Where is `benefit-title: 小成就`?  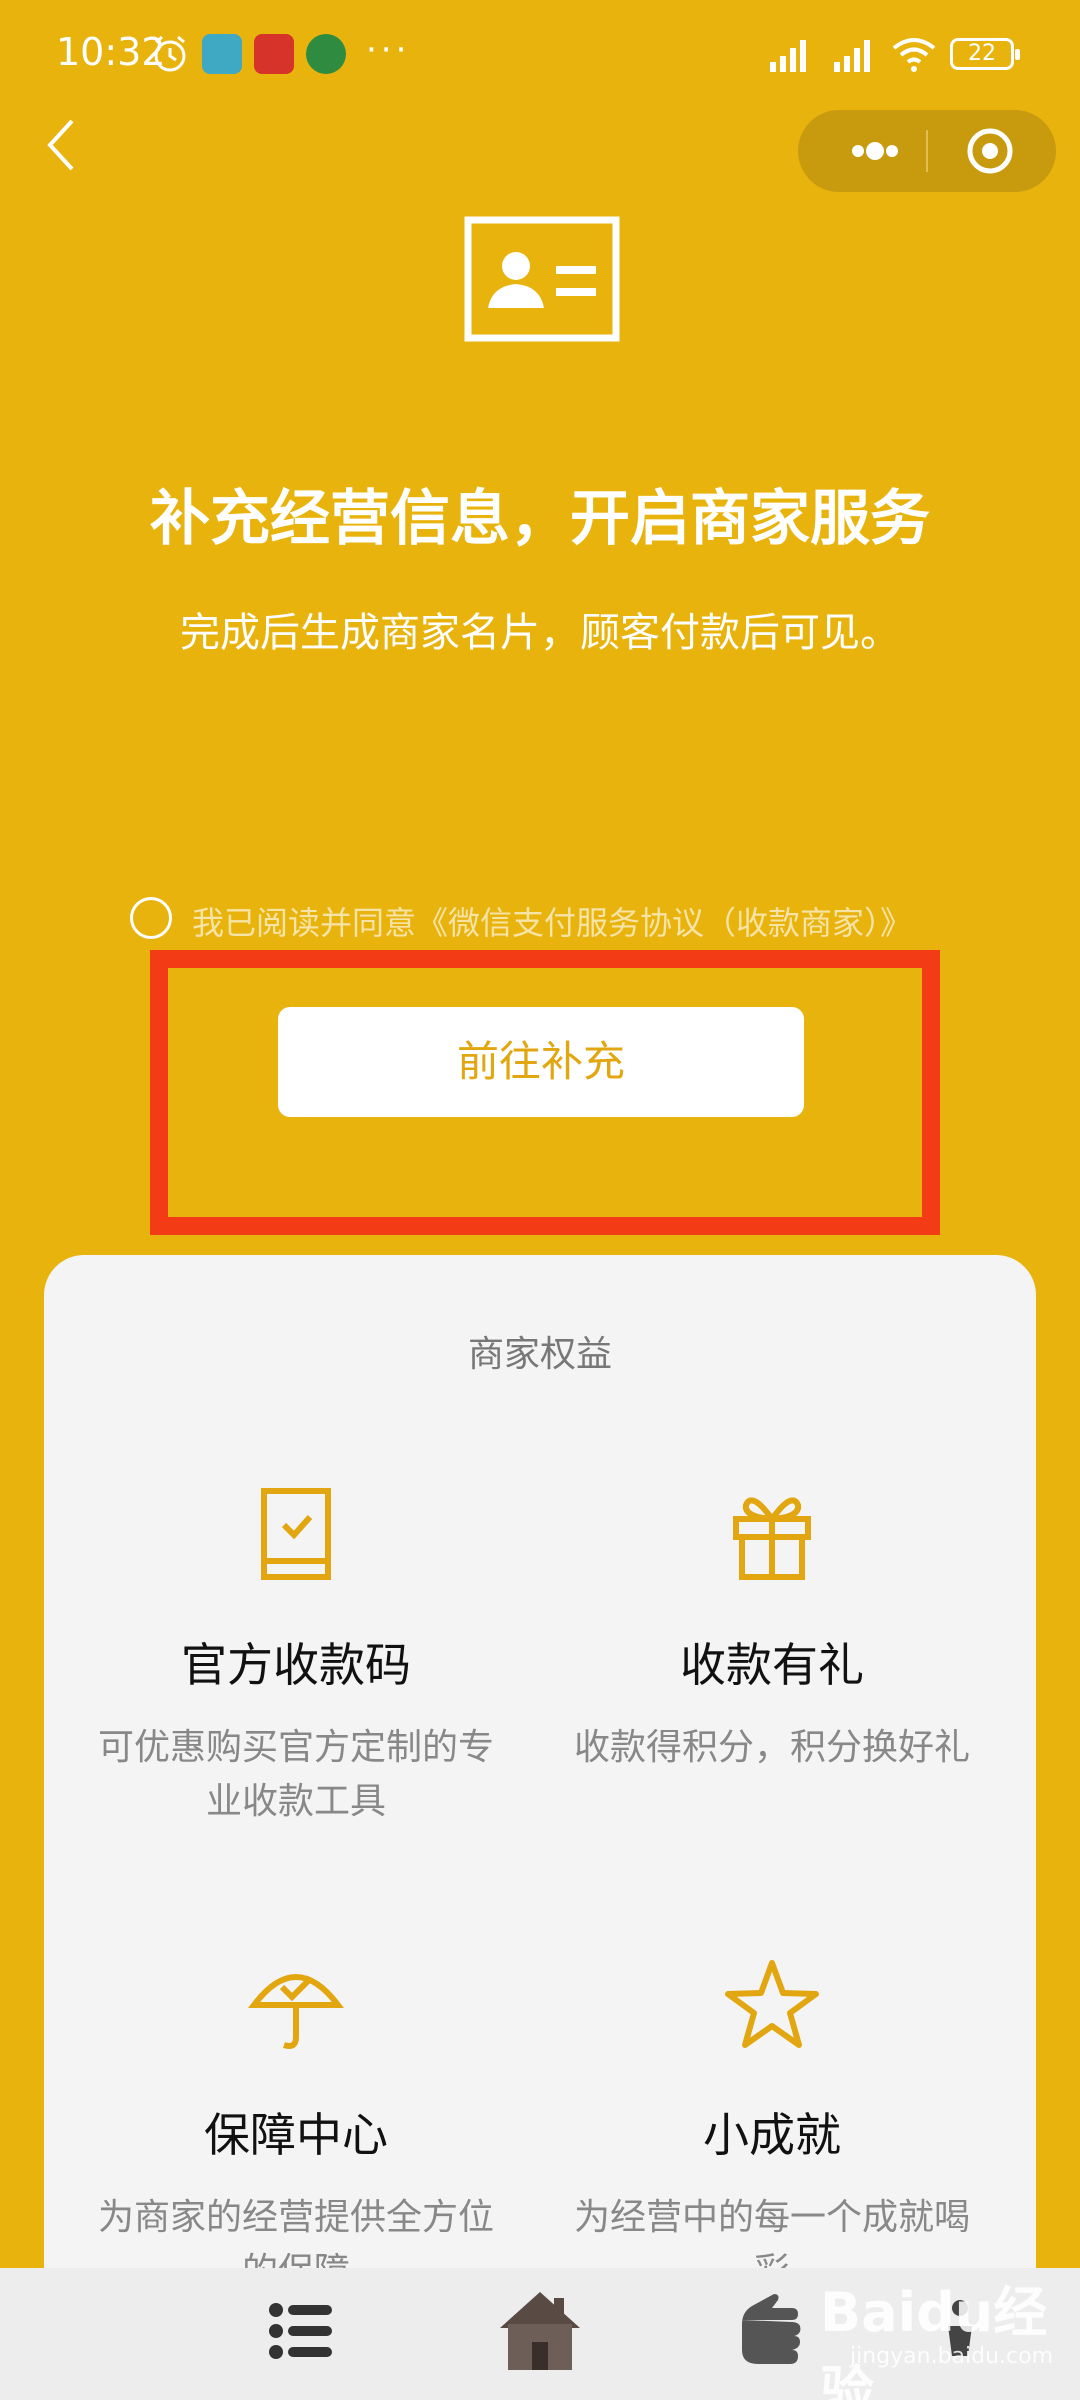 benefit-title: 小成就 is located at coordinates (772, 2135).